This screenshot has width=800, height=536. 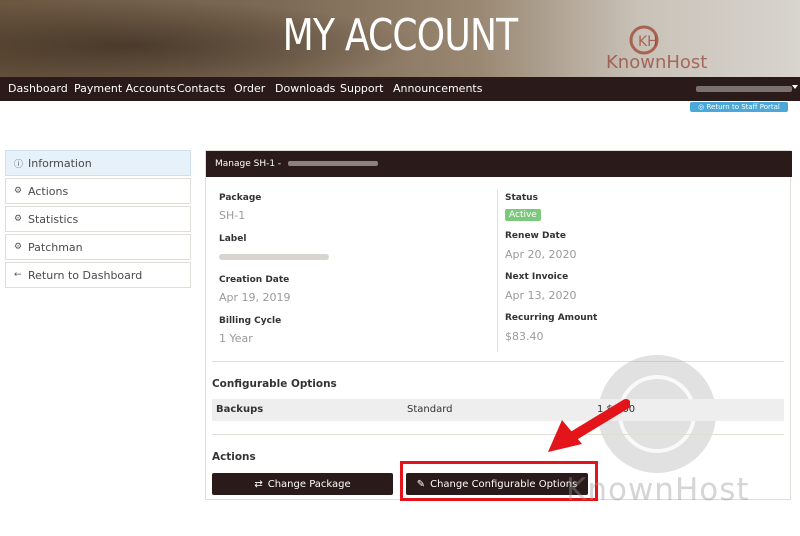 What do you see at coordinates (38, 88) in the screenshot?
I see `nav-dashboard: Dashboard` at bounding box center [38, 88].